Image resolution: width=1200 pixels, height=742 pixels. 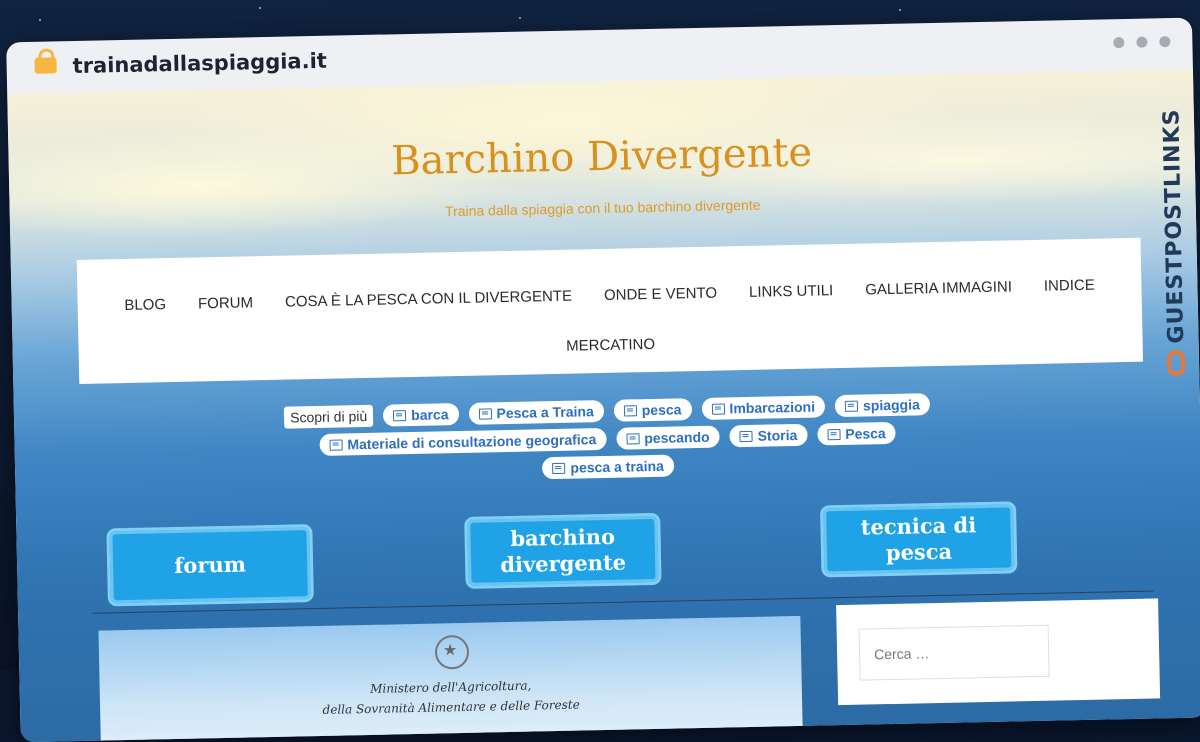 What do you see at coordinates (199, 63) in the screenshot?
I see `url-text: trainadallaspiaggia.it` at bounding box center [199, 63].